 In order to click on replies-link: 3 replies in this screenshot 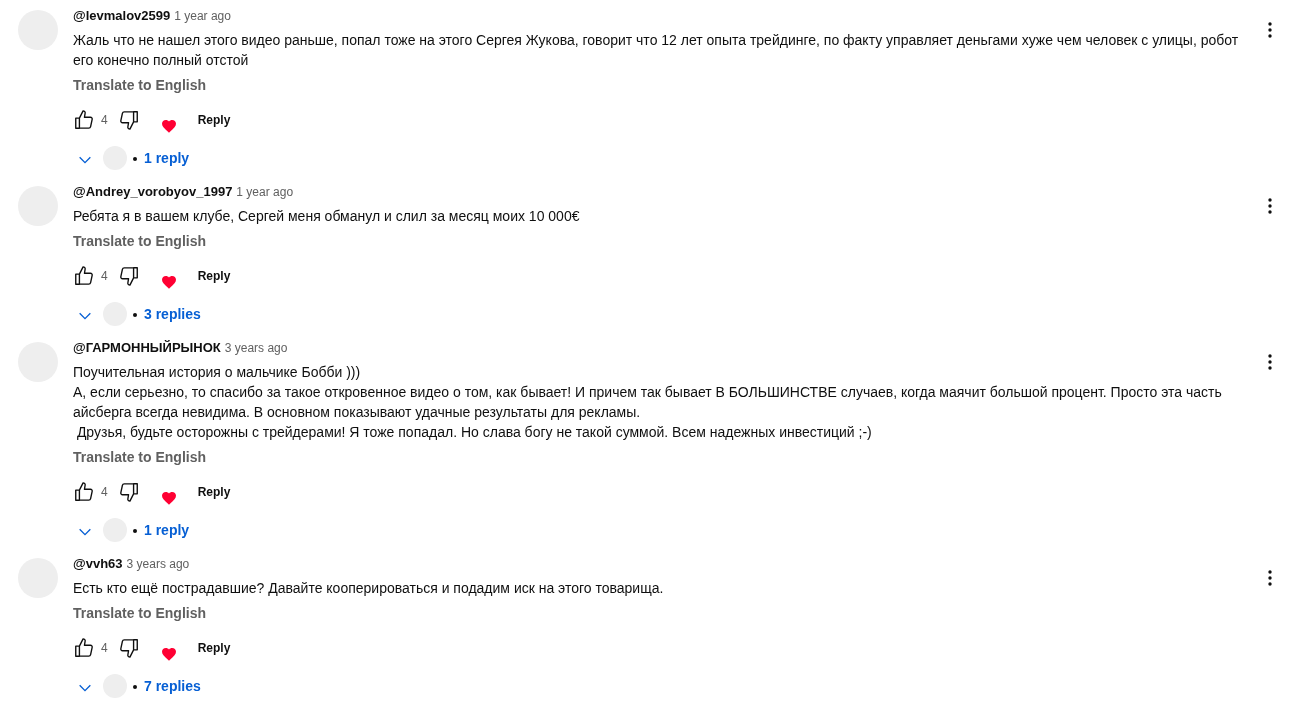, I will do `click(172, 314)`.